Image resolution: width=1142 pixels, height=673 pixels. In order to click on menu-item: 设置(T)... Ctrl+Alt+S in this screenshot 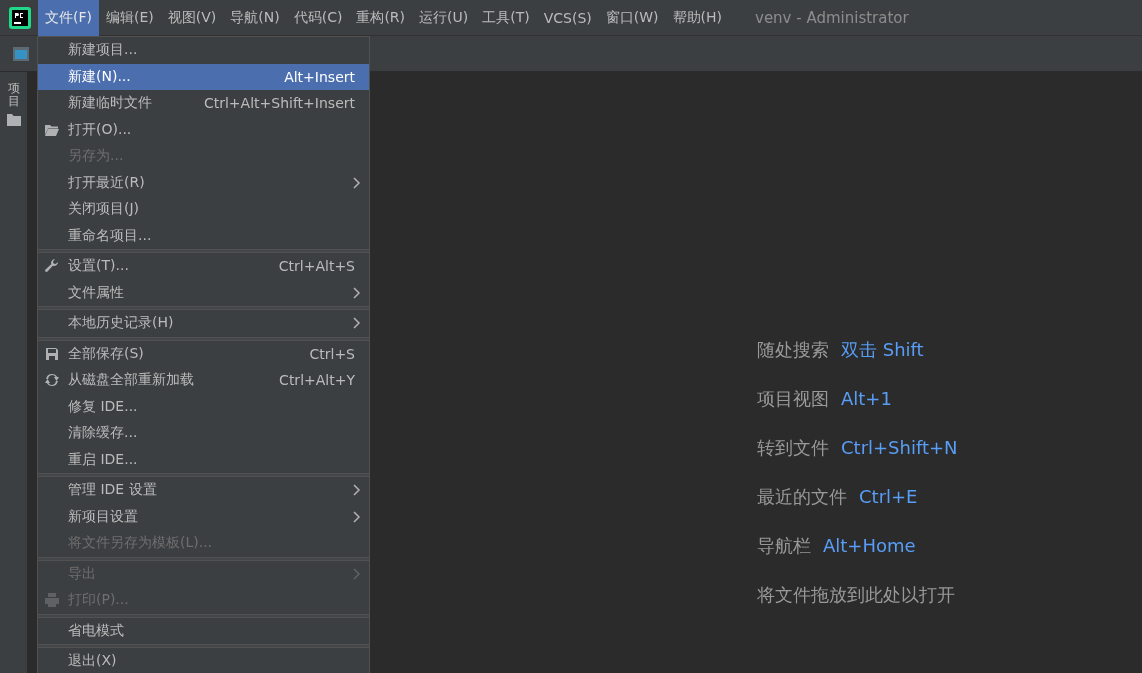, I will do `click(203, 266)`.